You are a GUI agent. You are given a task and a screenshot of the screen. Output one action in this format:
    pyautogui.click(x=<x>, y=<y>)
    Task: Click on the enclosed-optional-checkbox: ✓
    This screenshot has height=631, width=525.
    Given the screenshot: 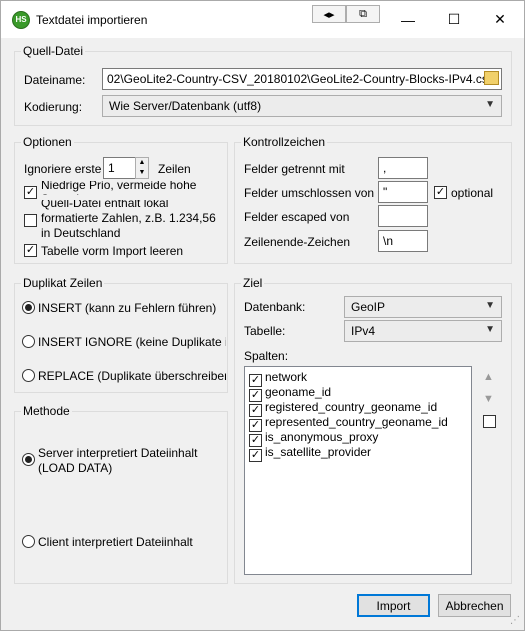 What is the action you would take?
    pyautogui.click(x=440, y=192)
    